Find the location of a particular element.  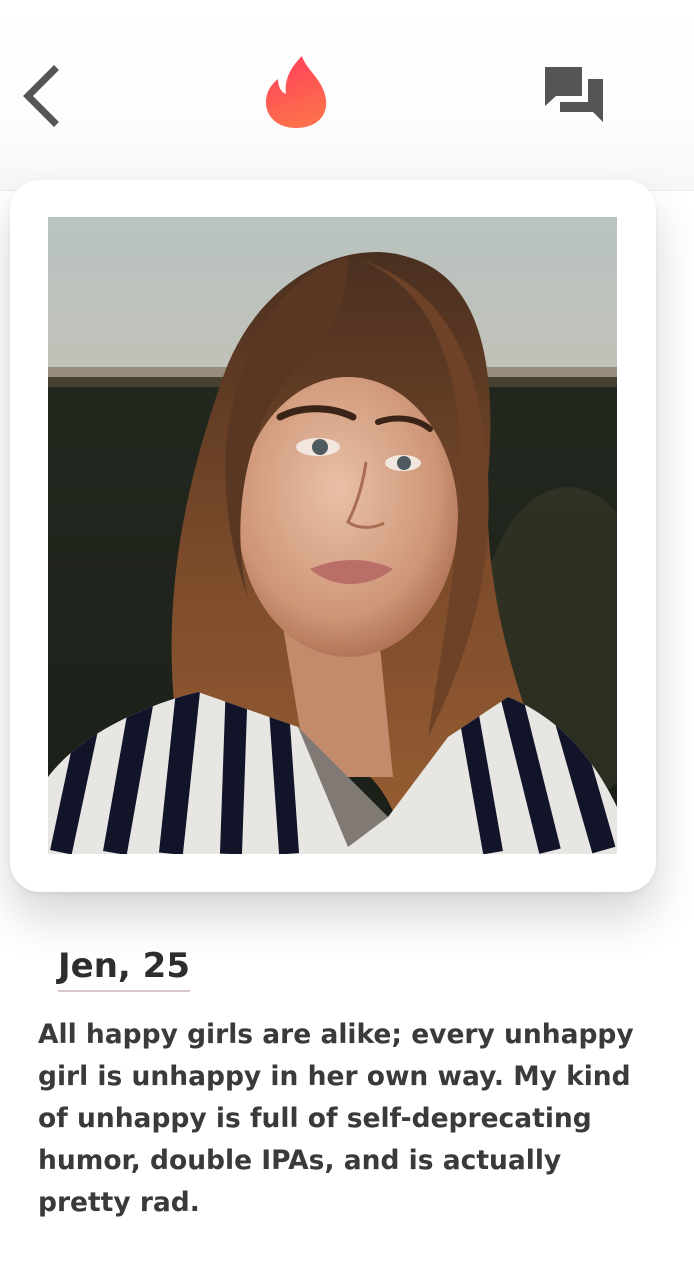

chevron-left-icon is located at coordinates (41, 96).